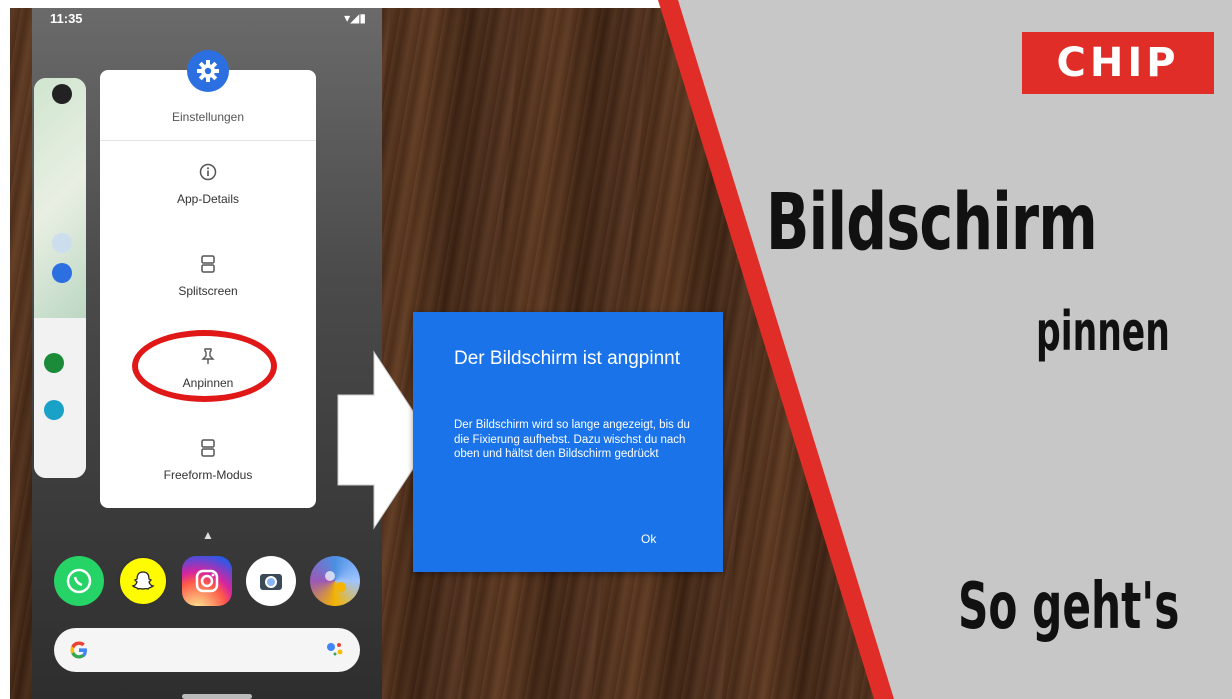 The image size is (1232, 699). I want to click on gear-icon, so click(208, 71).